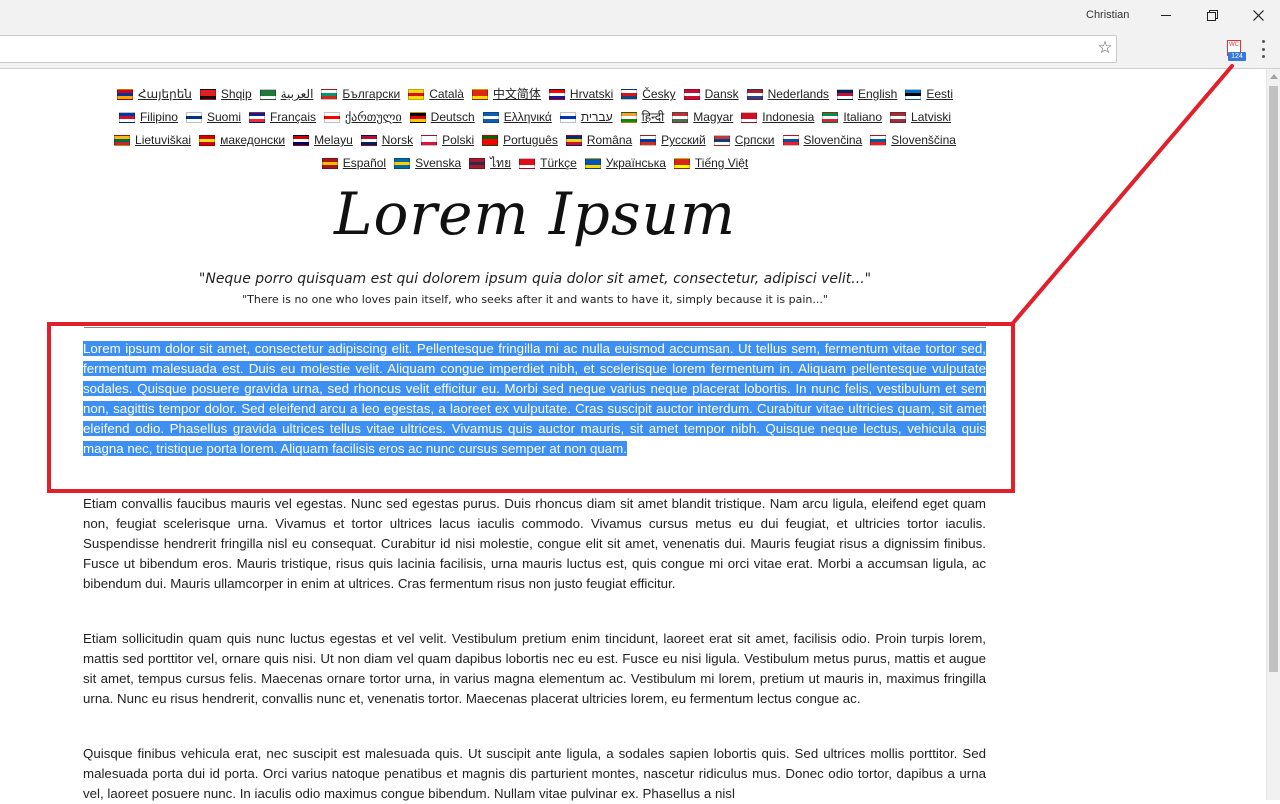 This screenshot has width=1280, height=804. I want to click on language-link: Slovenščina, so click(913, 140).